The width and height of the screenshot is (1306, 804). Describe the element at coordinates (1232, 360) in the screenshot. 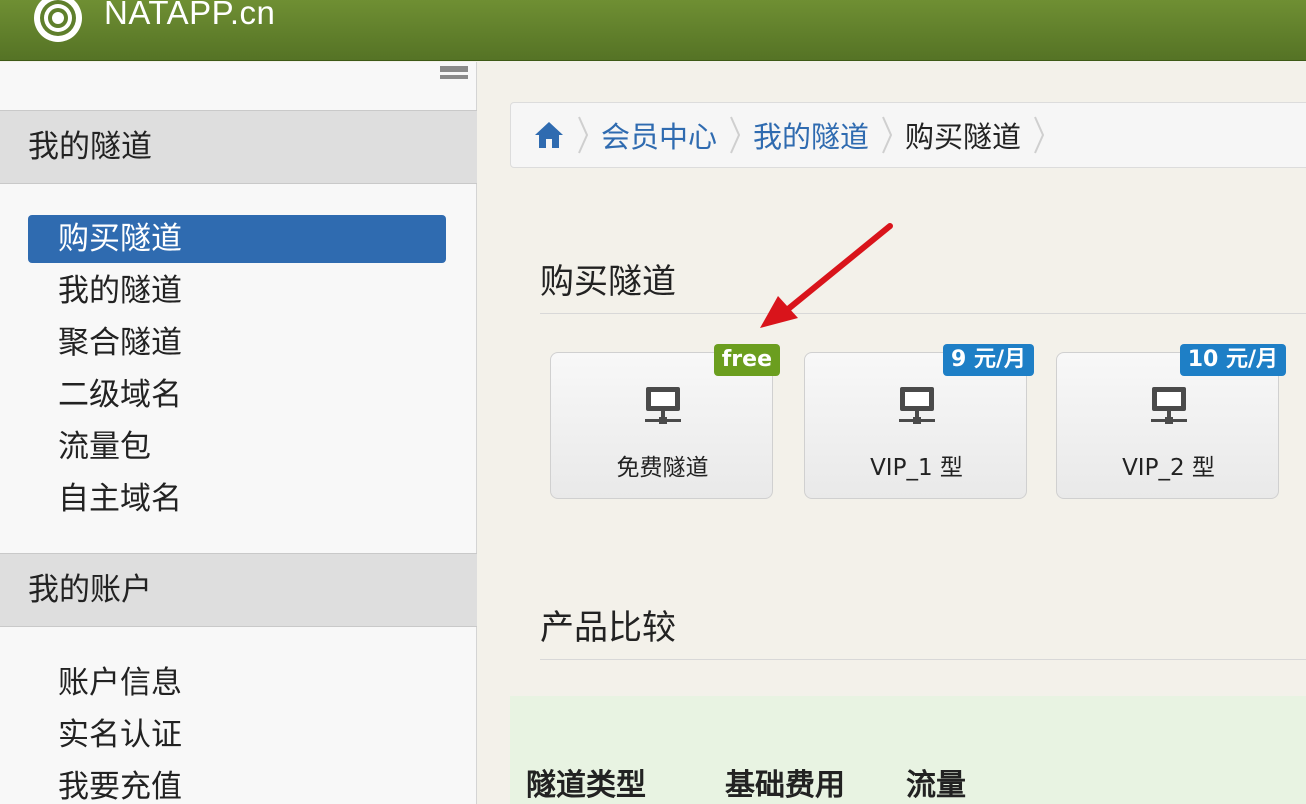

I see `price-badge: 10 元/月` at that location.